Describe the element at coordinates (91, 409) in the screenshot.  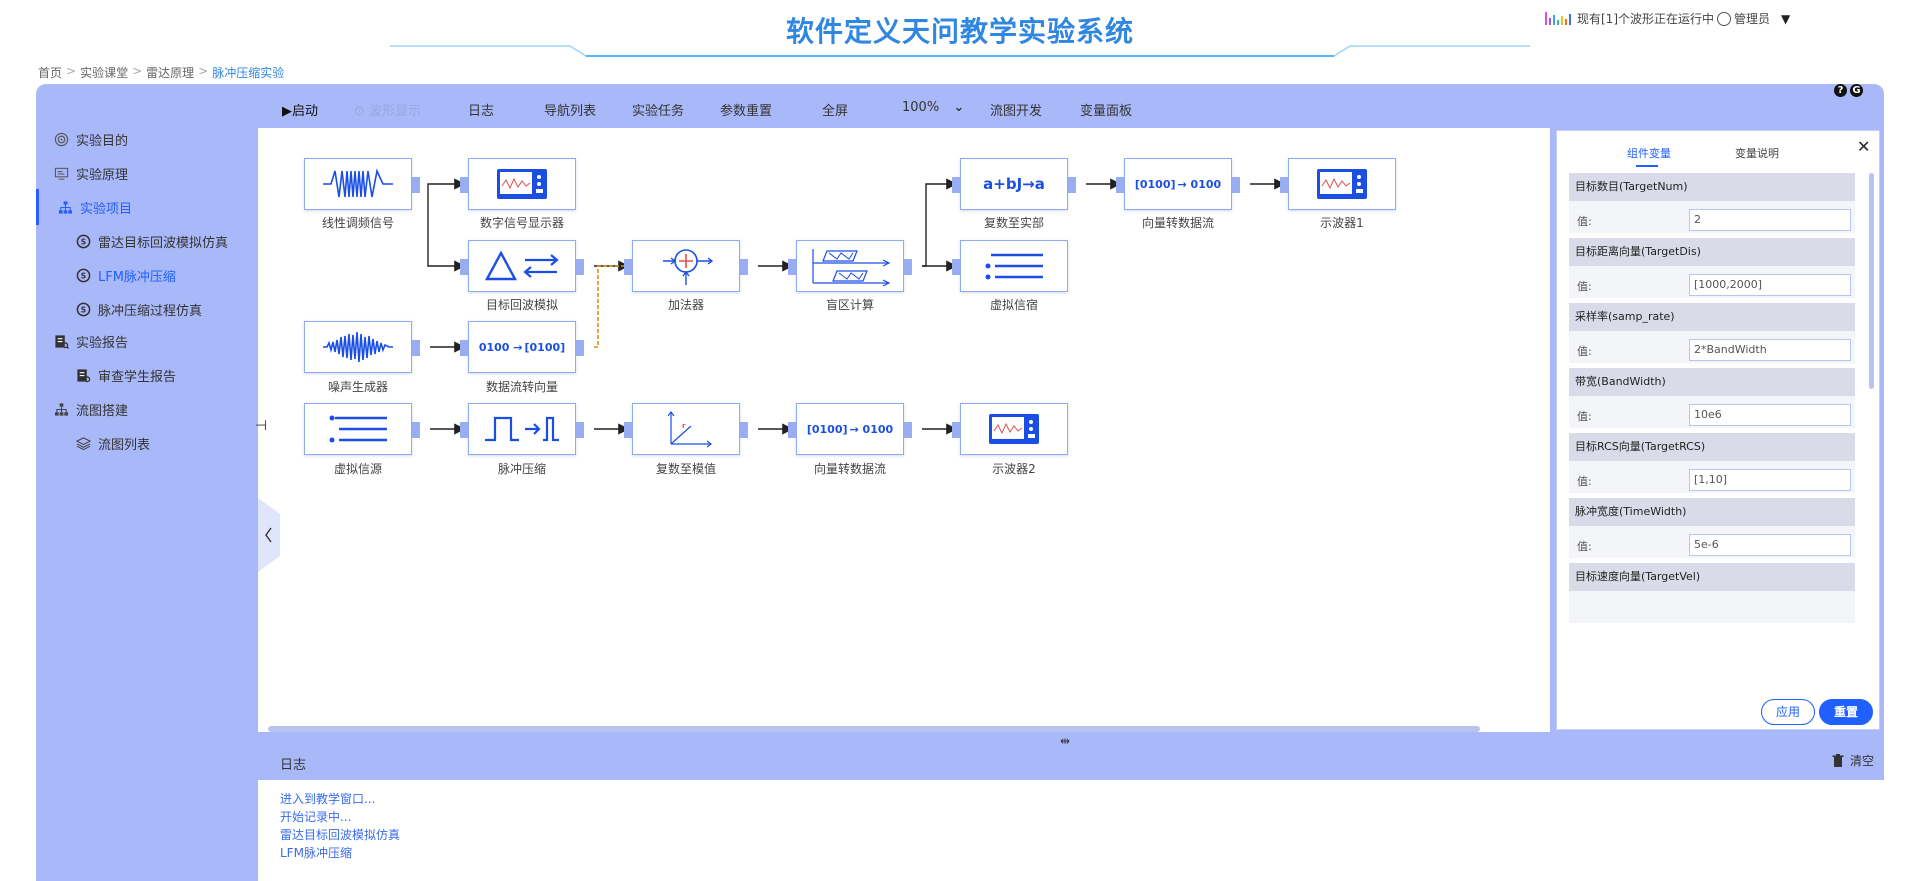
I see `sidebar-item-flow-build: 流图搭建` at that location.